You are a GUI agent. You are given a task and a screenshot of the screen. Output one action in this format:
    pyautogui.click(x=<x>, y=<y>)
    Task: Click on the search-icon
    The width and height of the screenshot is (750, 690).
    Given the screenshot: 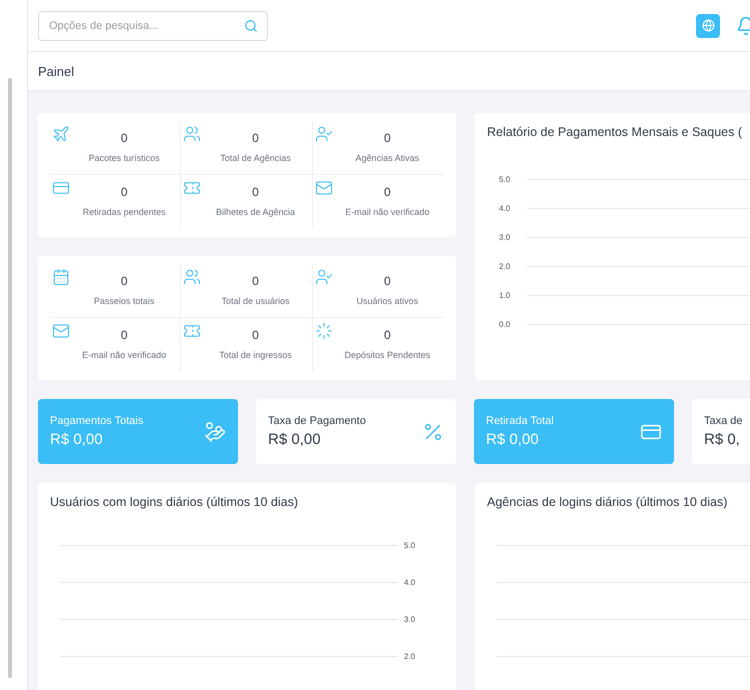 What is the action you would take?
    pyautogui.click(x=251, y=25)
    